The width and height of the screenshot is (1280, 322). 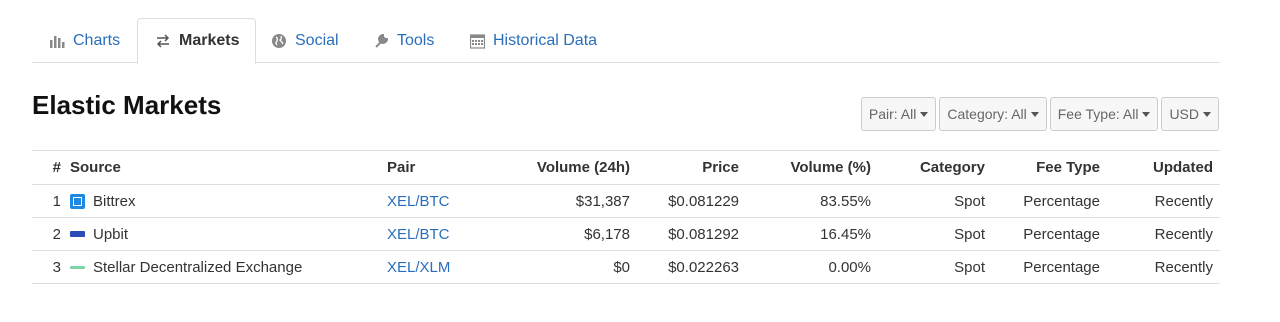 I want to click on source-name: Bittrex, so click(x=114, y=201).